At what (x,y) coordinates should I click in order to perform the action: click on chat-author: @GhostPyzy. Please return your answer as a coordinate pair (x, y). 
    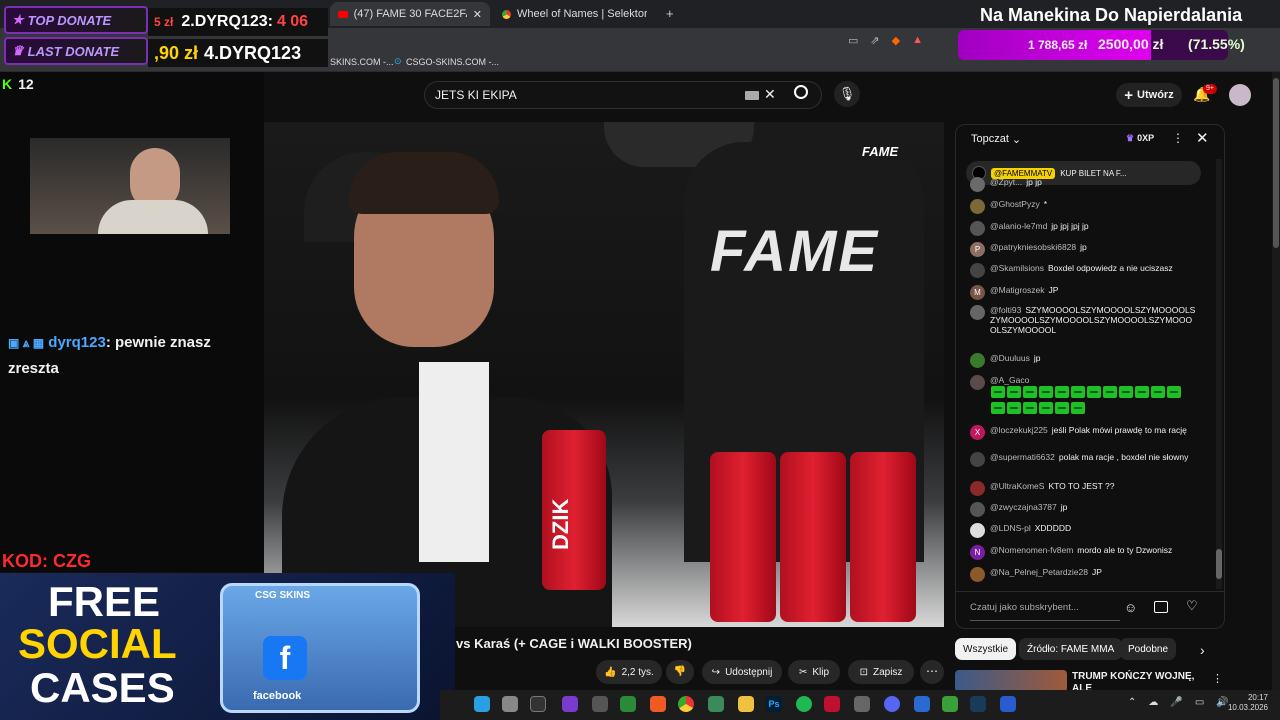
    Looking at the image, I should click on (1015, 204).